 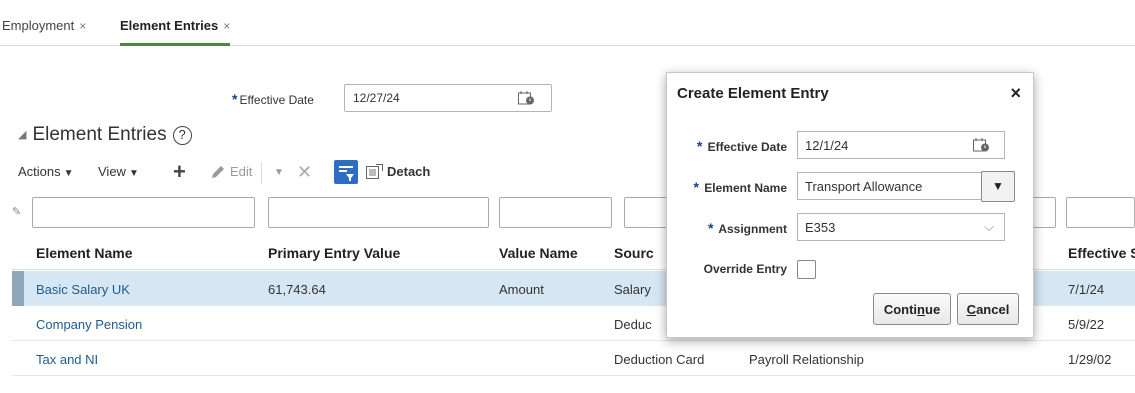 What do you see at coordinates (745, 188) in the screenshot?
I see `dialog-element-name-label-text: Element Name` at bounding box center [745, 188].